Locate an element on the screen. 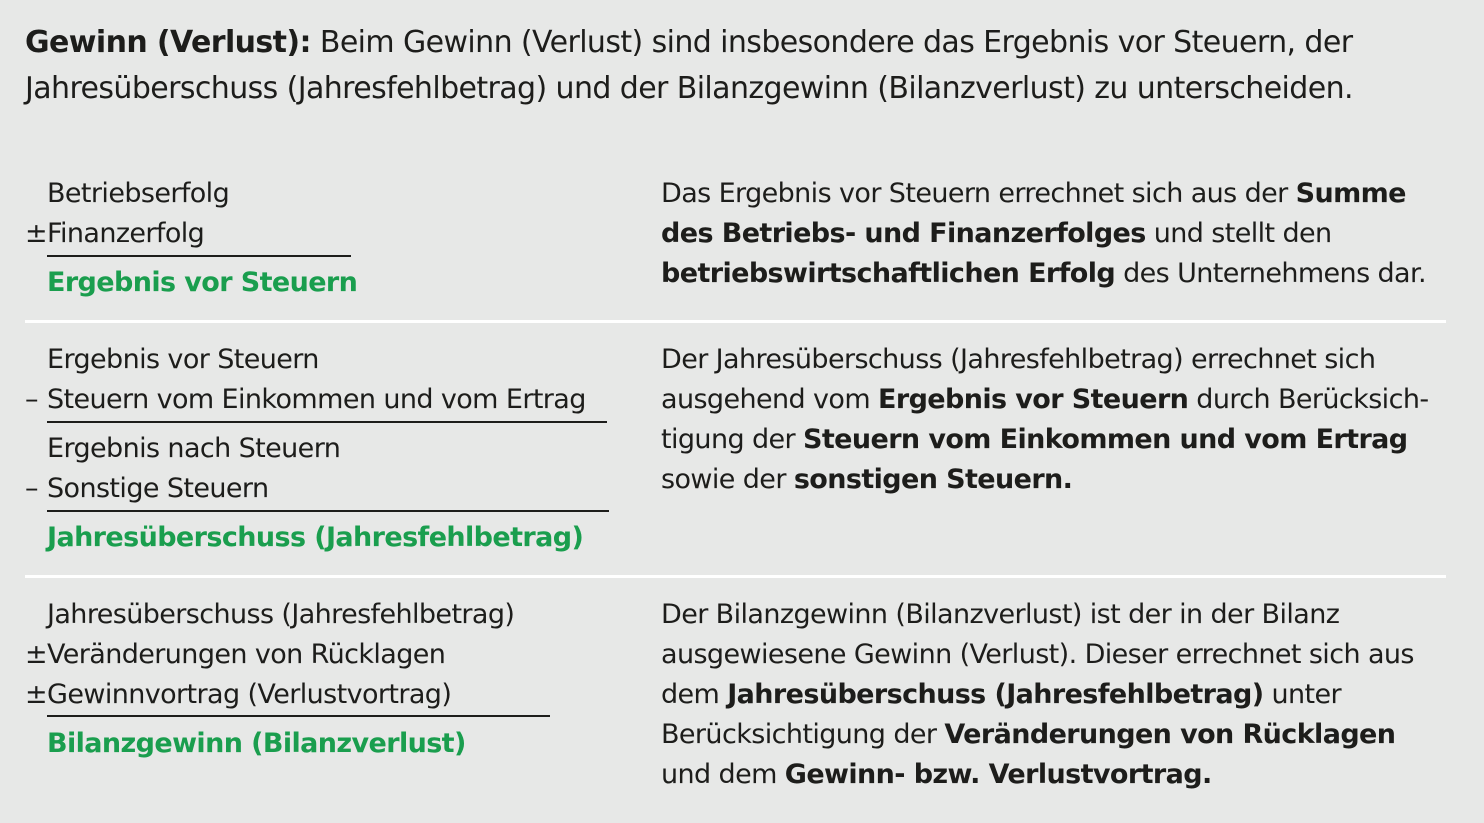  calc-label: Finanzerfolg is located at coordinates (126, 233).